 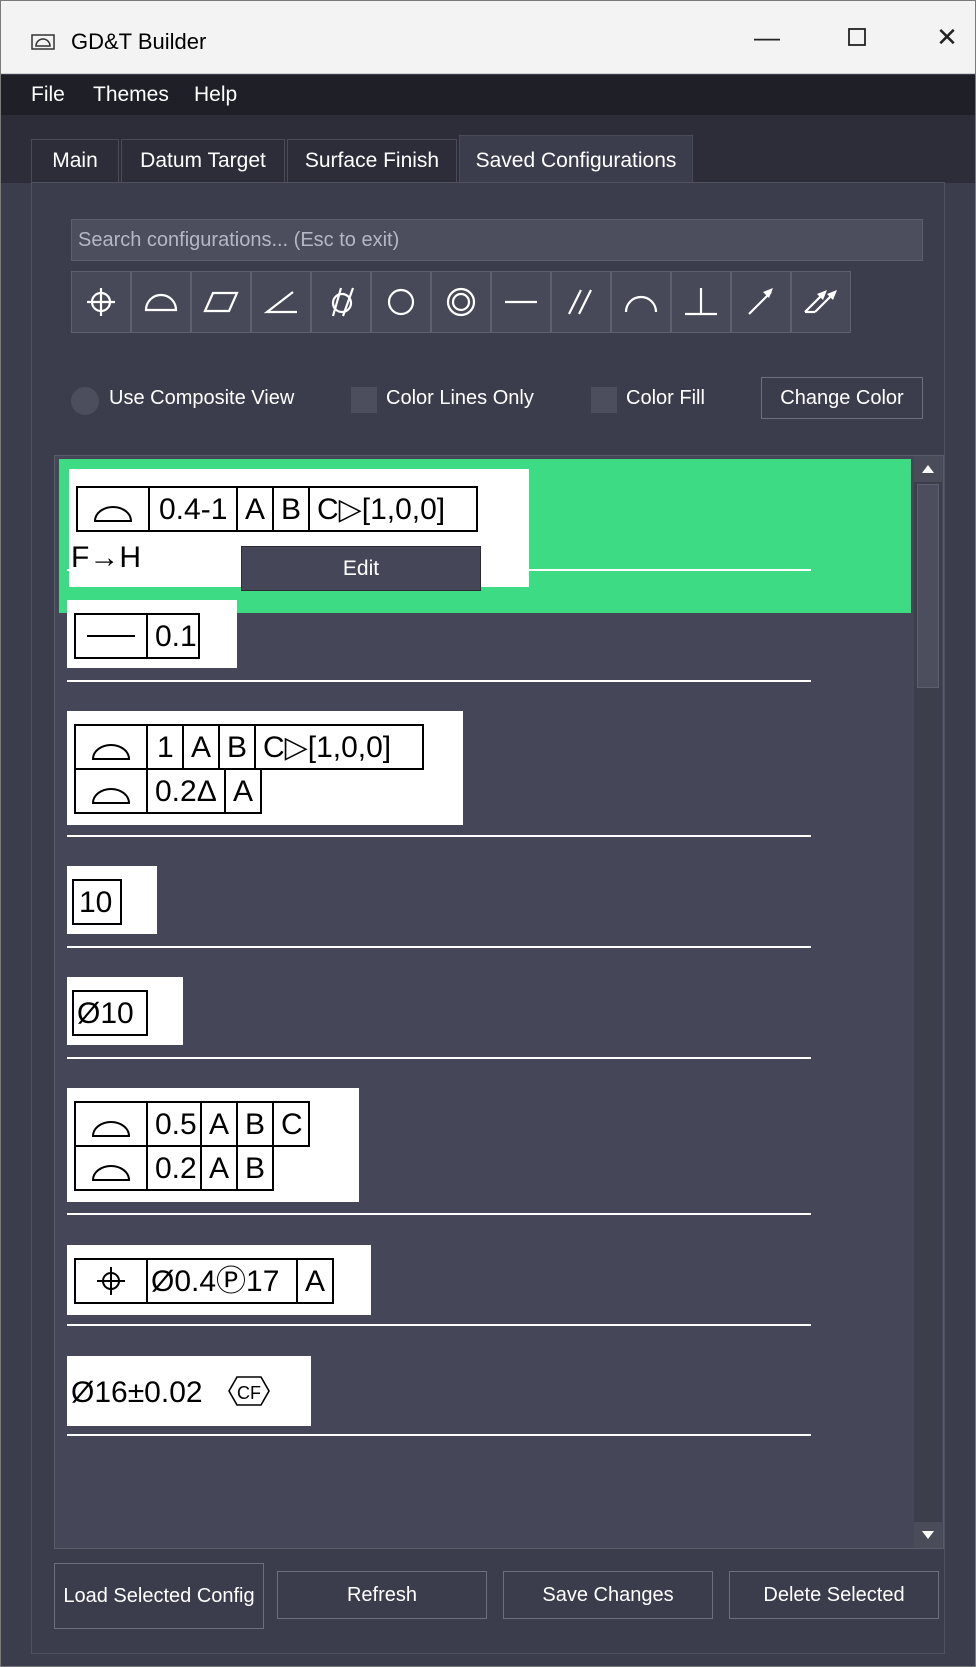 What do you see at coordinates (186, 791) in the screenshot?
I see `svg-text: 0.2Δ` at bounding box center [186, 791].